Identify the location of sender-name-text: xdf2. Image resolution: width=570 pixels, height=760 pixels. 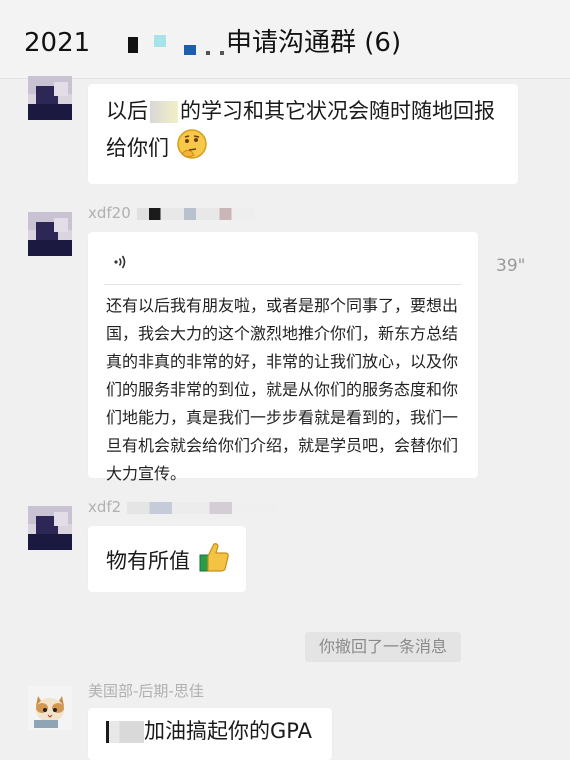
(105, 507).